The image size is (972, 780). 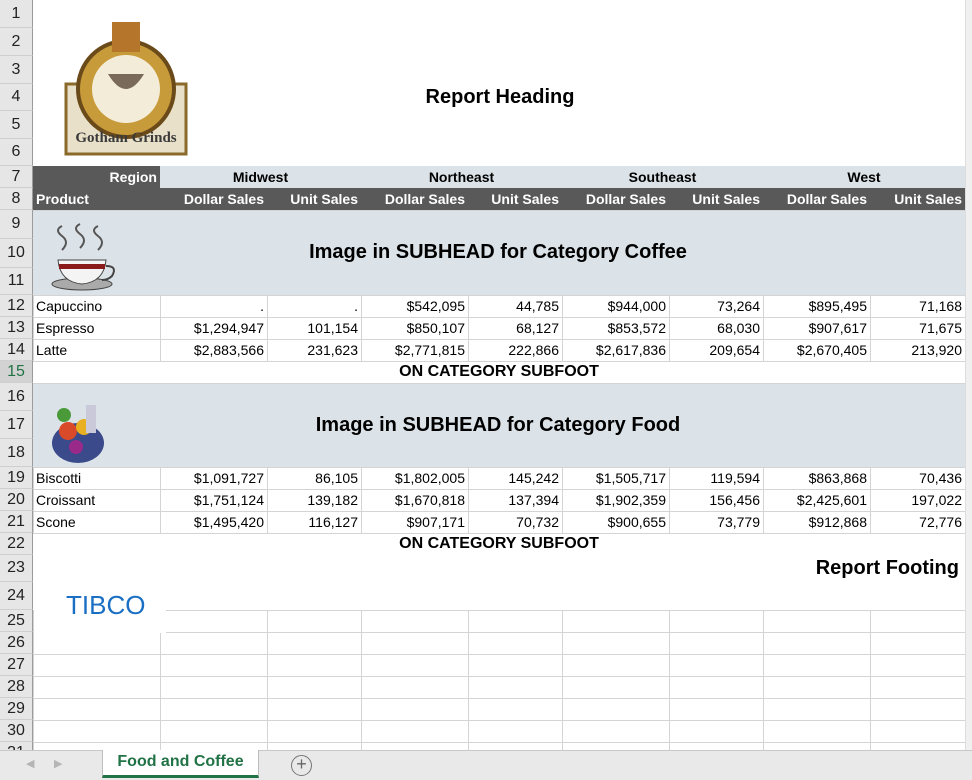 What do you see at coordinates (816, 328) in the screenshot?
I see `table-cell: $907,617` at bounding box center [816, 328].